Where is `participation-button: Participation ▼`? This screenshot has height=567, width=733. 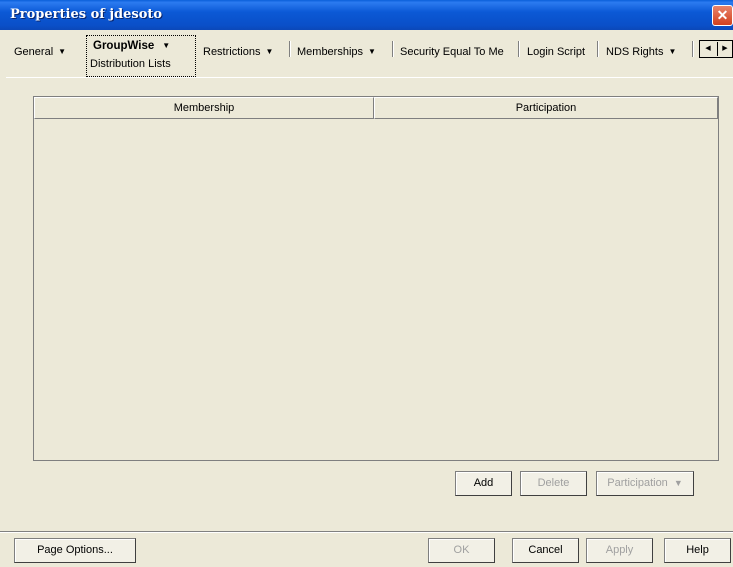
participation-button: Participation ▼ is located at coordinates (645, 483).